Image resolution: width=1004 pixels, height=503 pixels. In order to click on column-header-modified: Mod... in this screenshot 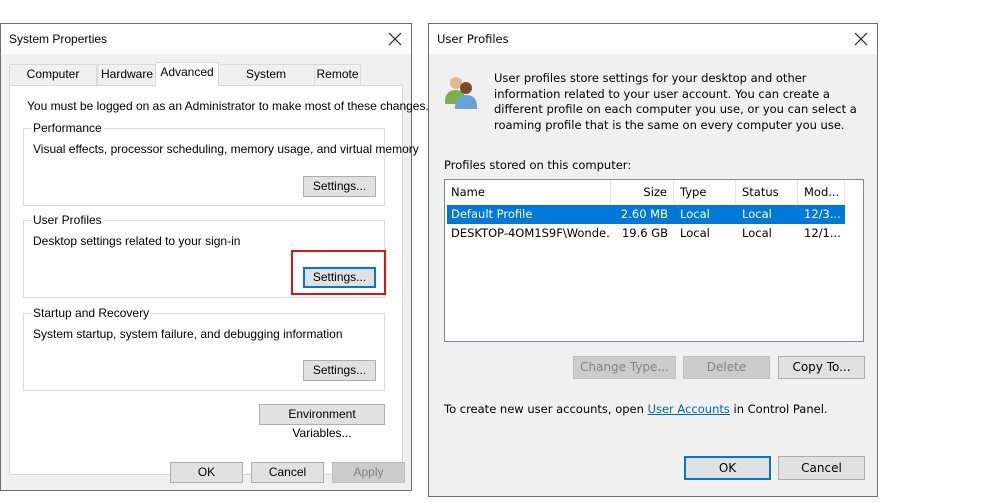, I will do `click(821, 192)`.